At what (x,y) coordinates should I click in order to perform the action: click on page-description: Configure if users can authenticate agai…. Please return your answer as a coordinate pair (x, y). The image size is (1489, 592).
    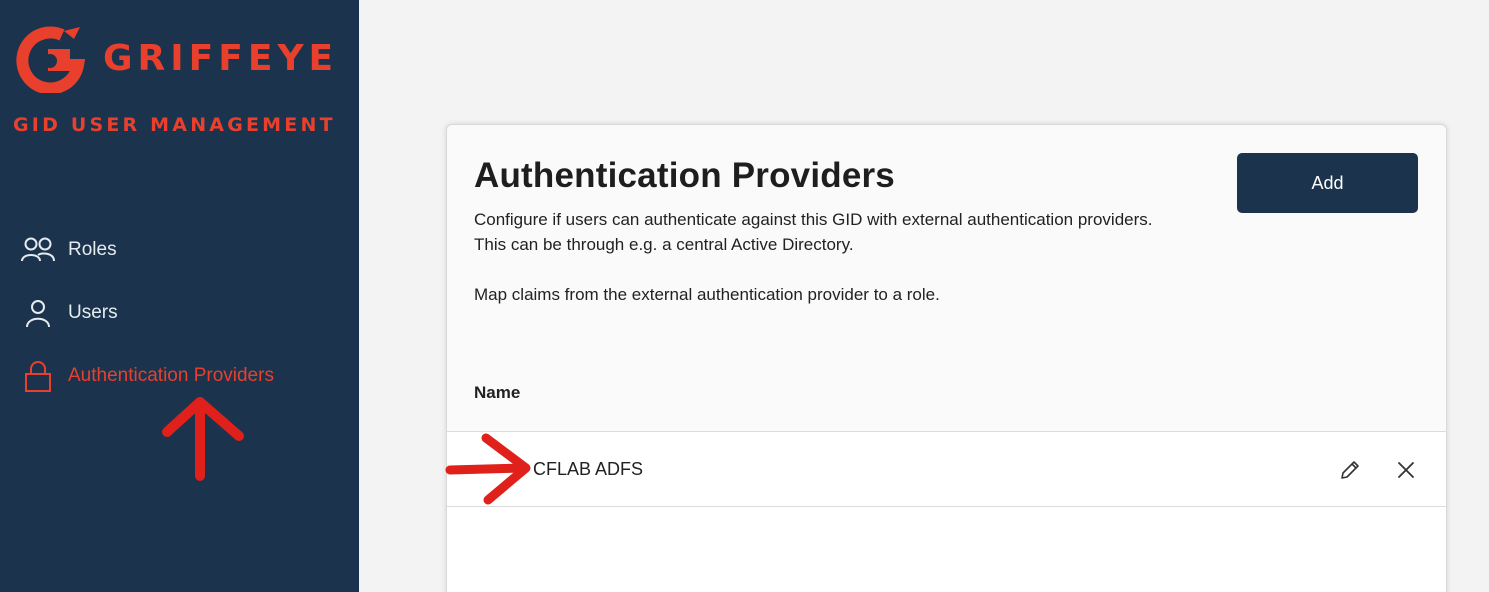
    Looking at the image, I should click on (834, 257).